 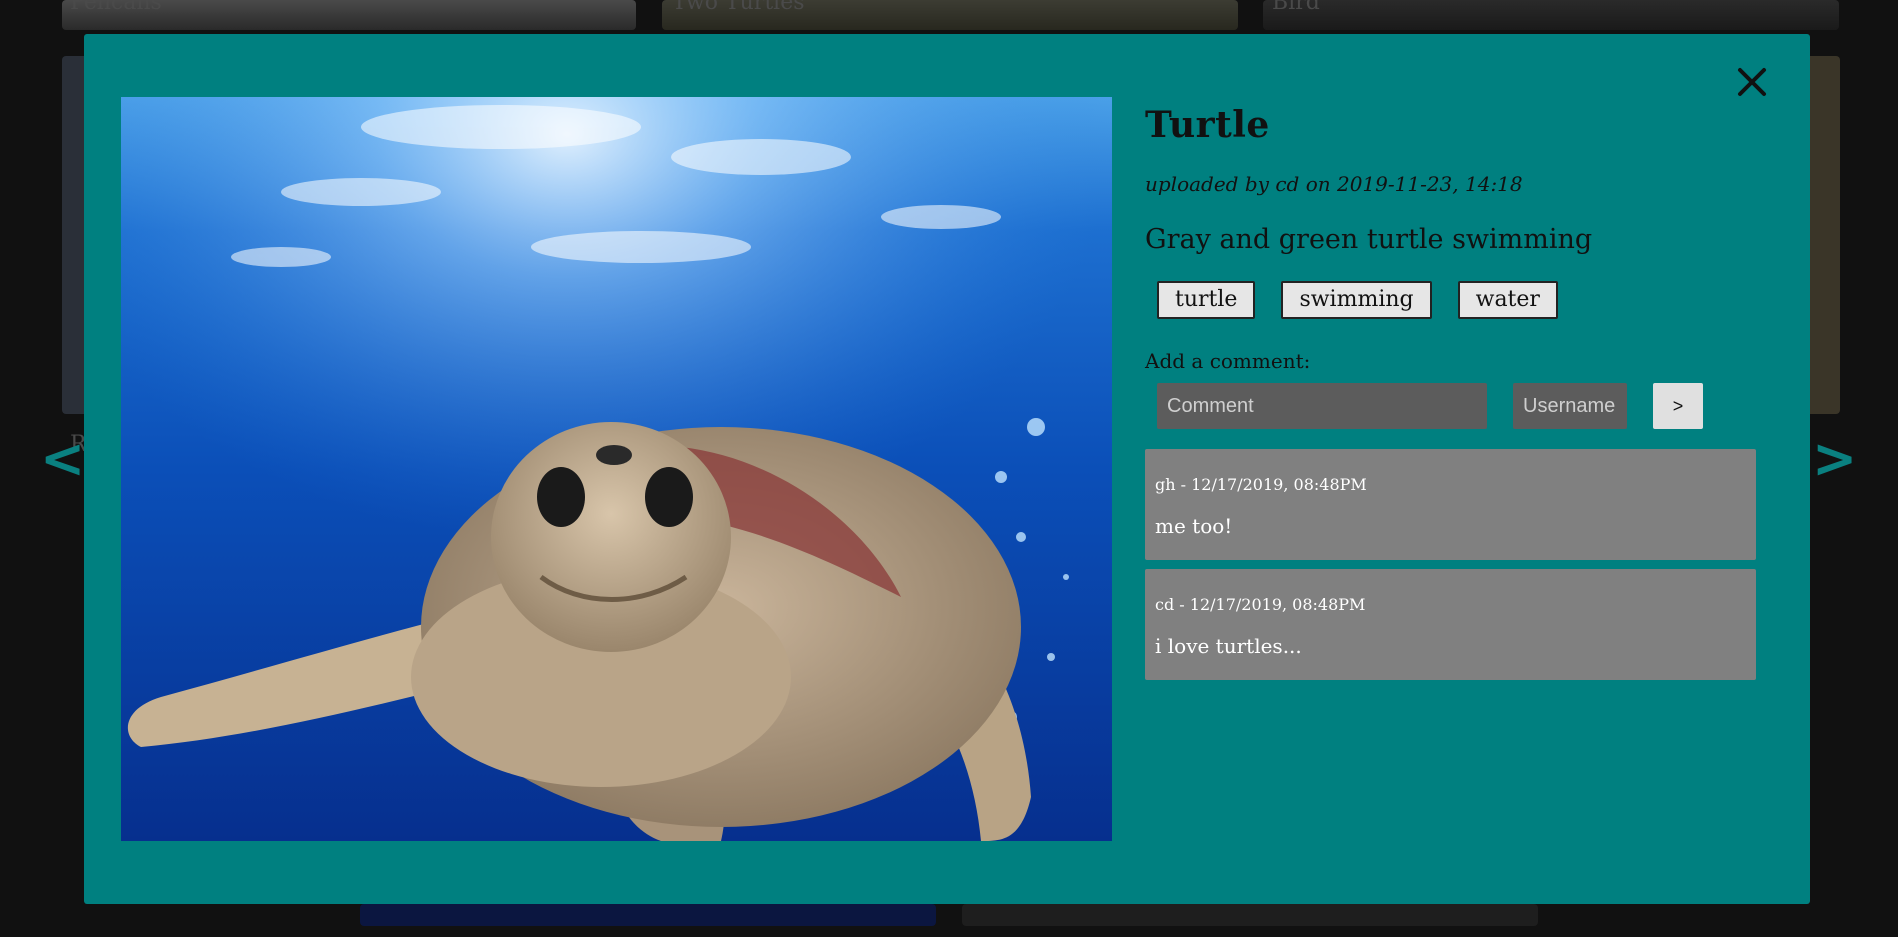 I want to click on username-input: Username, so click(x=1570, y=406).